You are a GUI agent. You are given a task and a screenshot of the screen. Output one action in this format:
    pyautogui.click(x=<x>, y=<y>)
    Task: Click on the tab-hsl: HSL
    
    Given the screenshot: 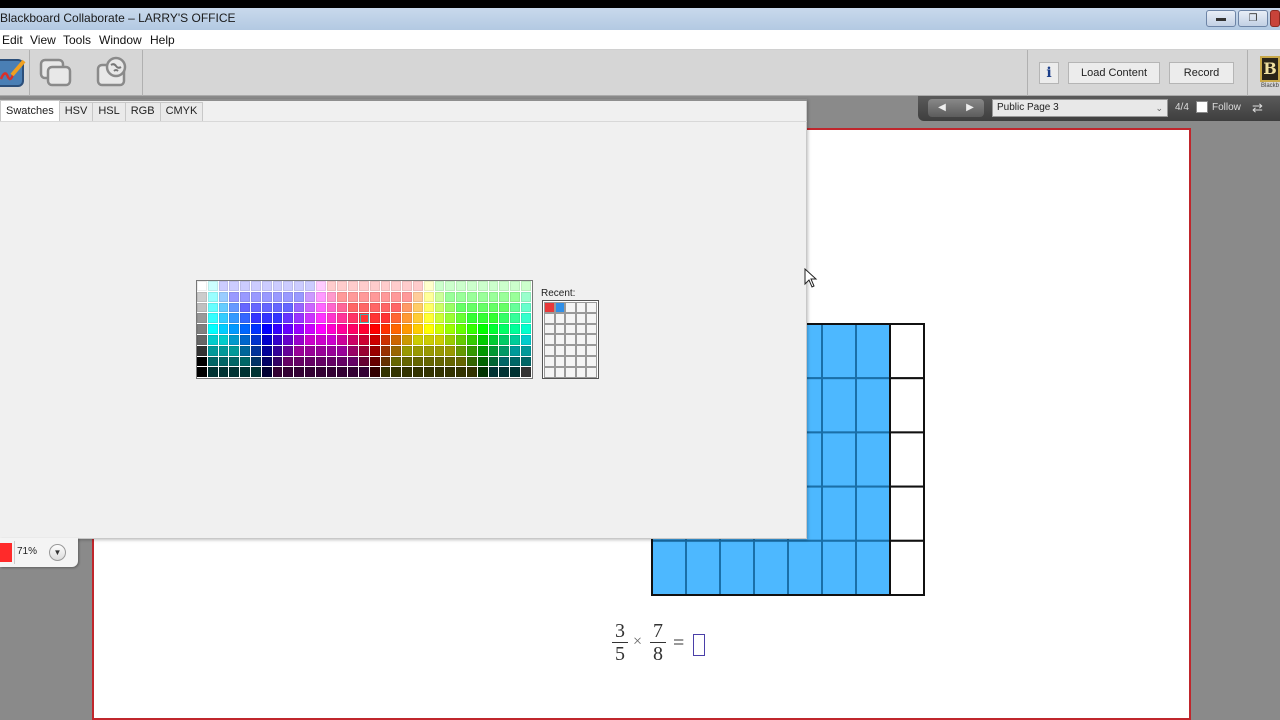 What is the action you would take?
    pyautogui.click(x=109, y=111)
    